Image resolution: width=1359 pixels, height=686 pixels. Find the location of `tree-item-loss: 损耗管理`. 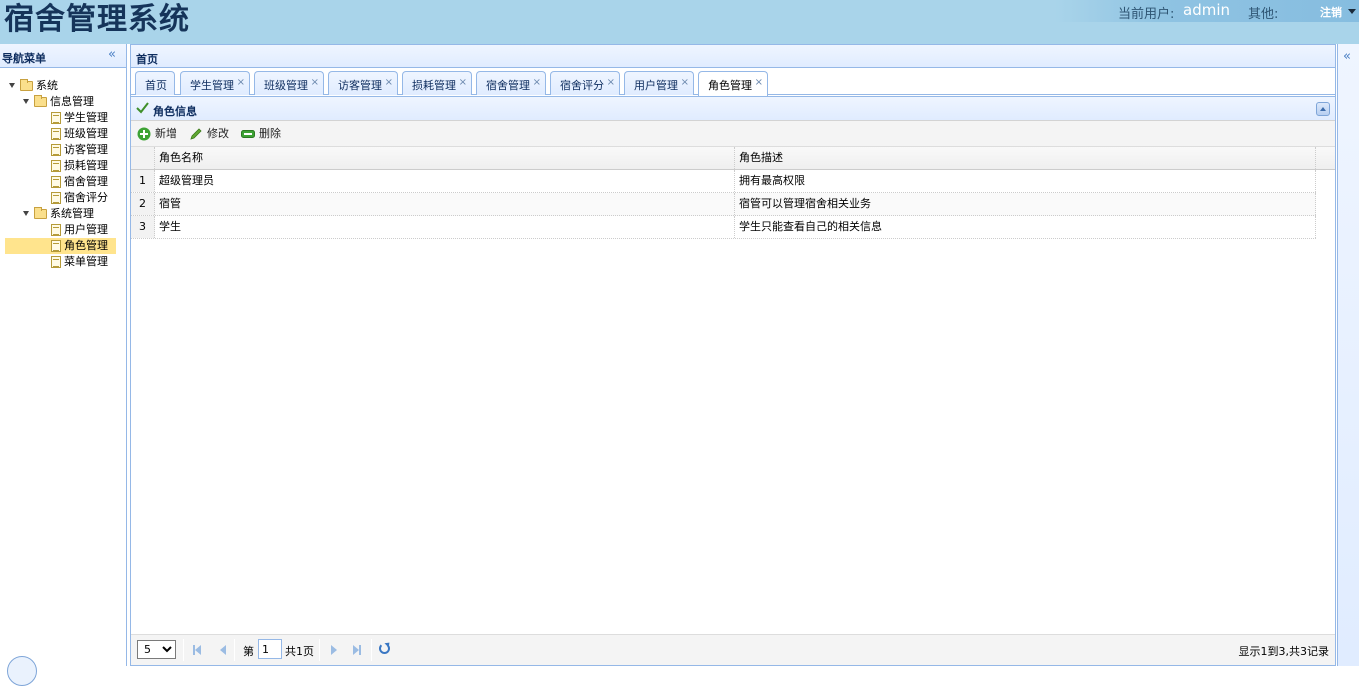

tree-item-loss: 损耗管理 is located at coordinates (63, 166).